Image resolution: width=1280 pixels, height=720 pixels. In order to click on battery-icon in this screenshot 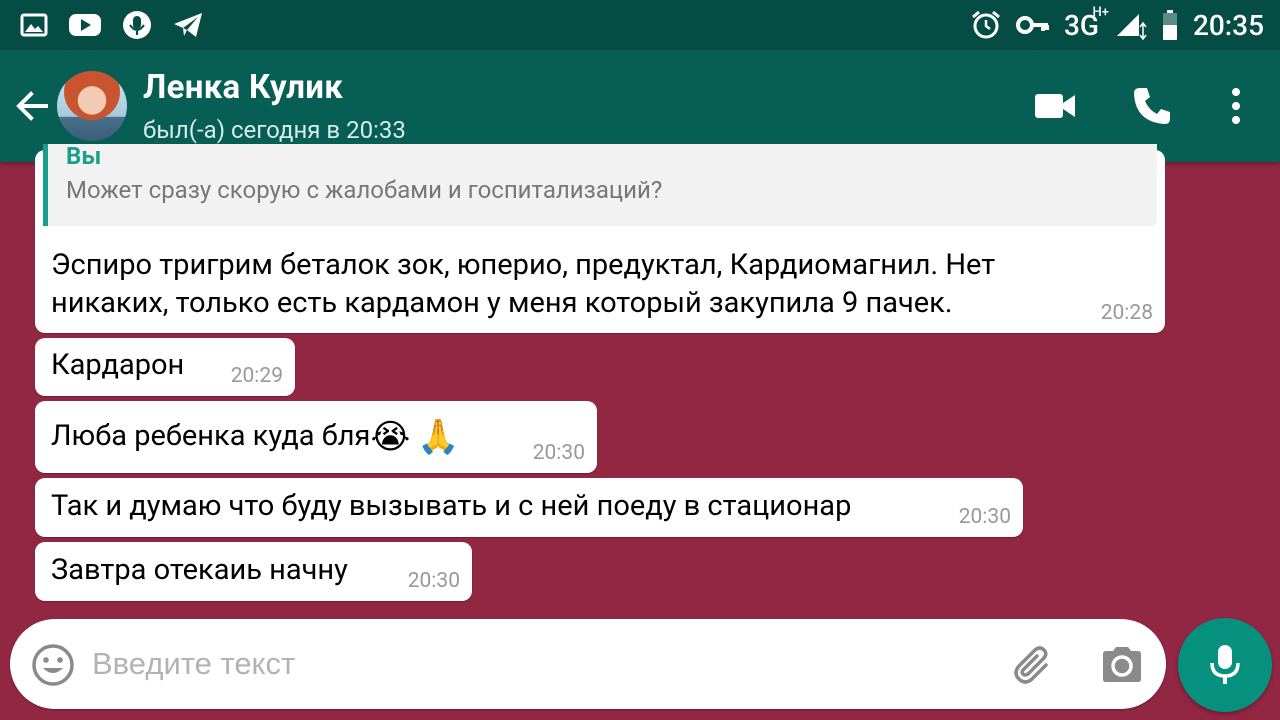, I will do `click(1169, 25)`.